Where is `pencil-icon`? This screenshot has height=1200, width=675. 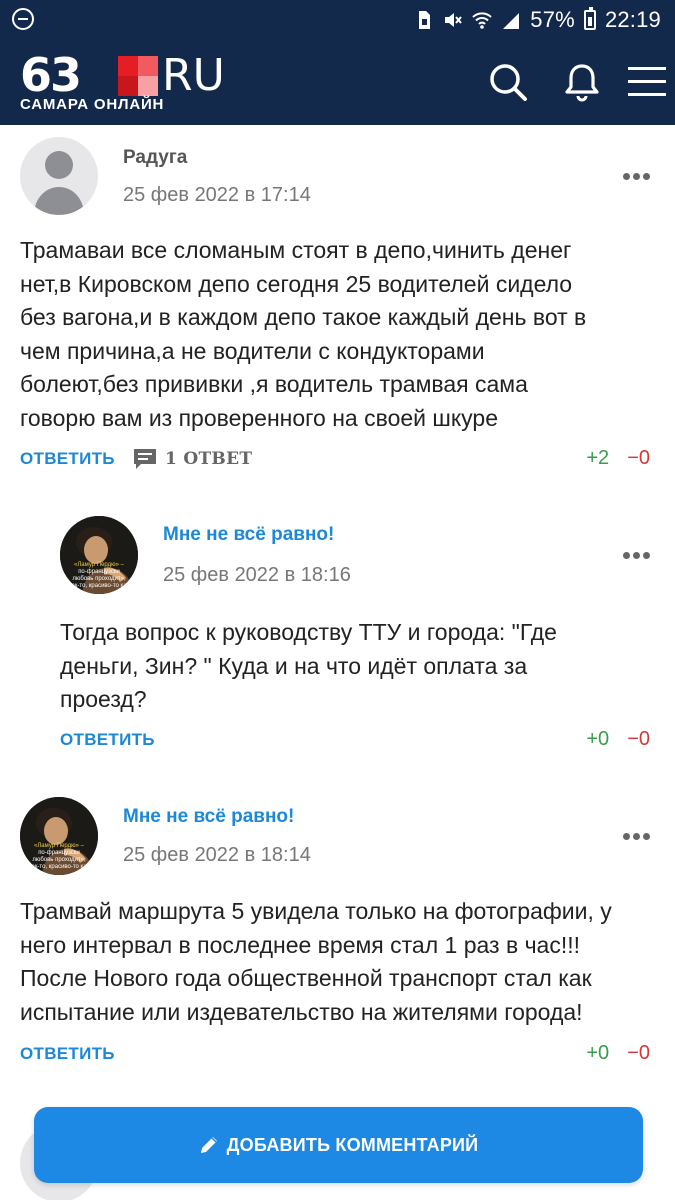
pencil-icon is located at coordinates (208, 1145).